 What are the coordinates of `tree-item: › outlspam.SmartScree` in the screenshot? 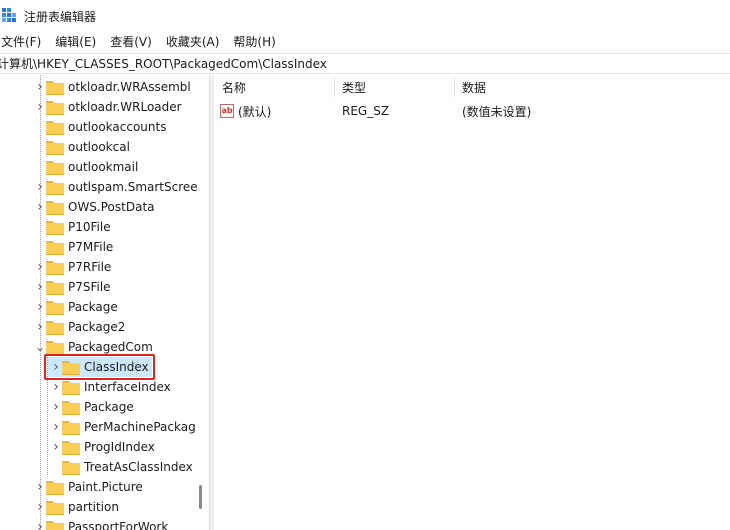 It's located at (115, 187).